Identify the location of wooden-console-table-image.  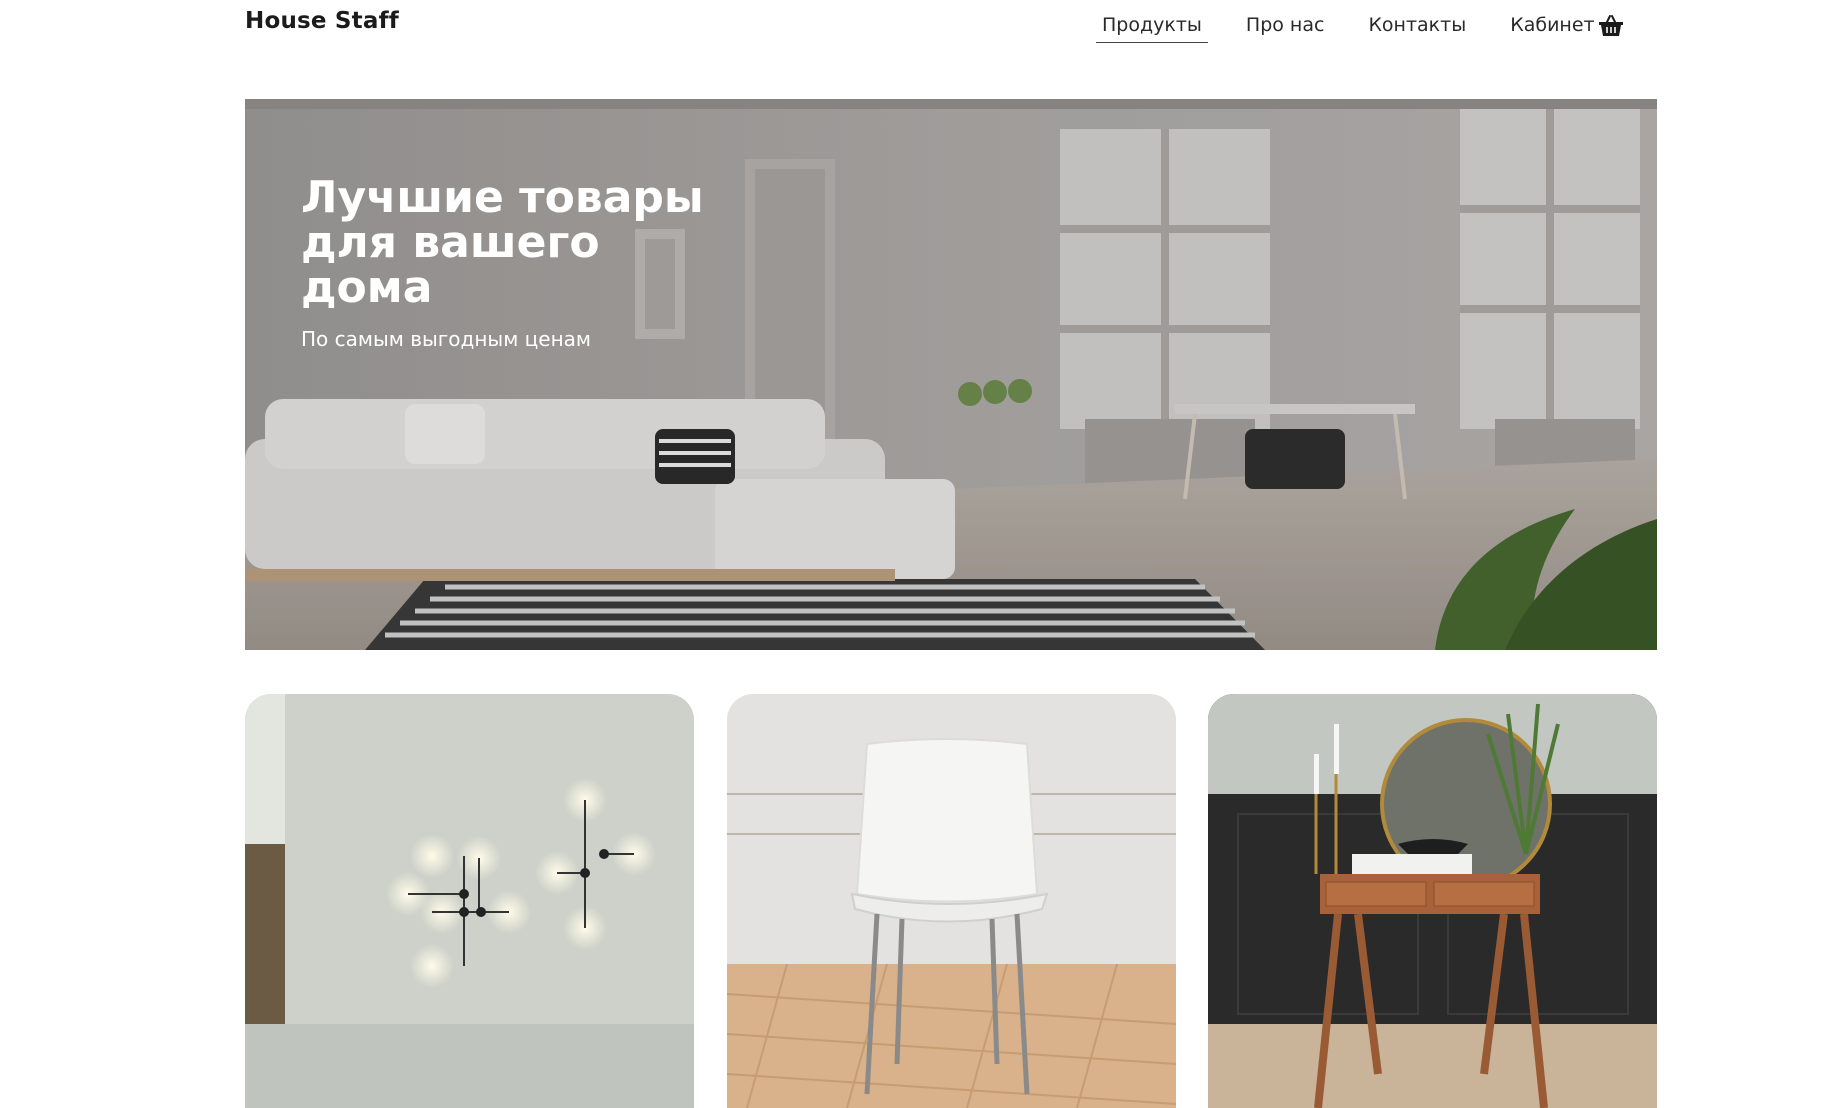
(1432, 901).